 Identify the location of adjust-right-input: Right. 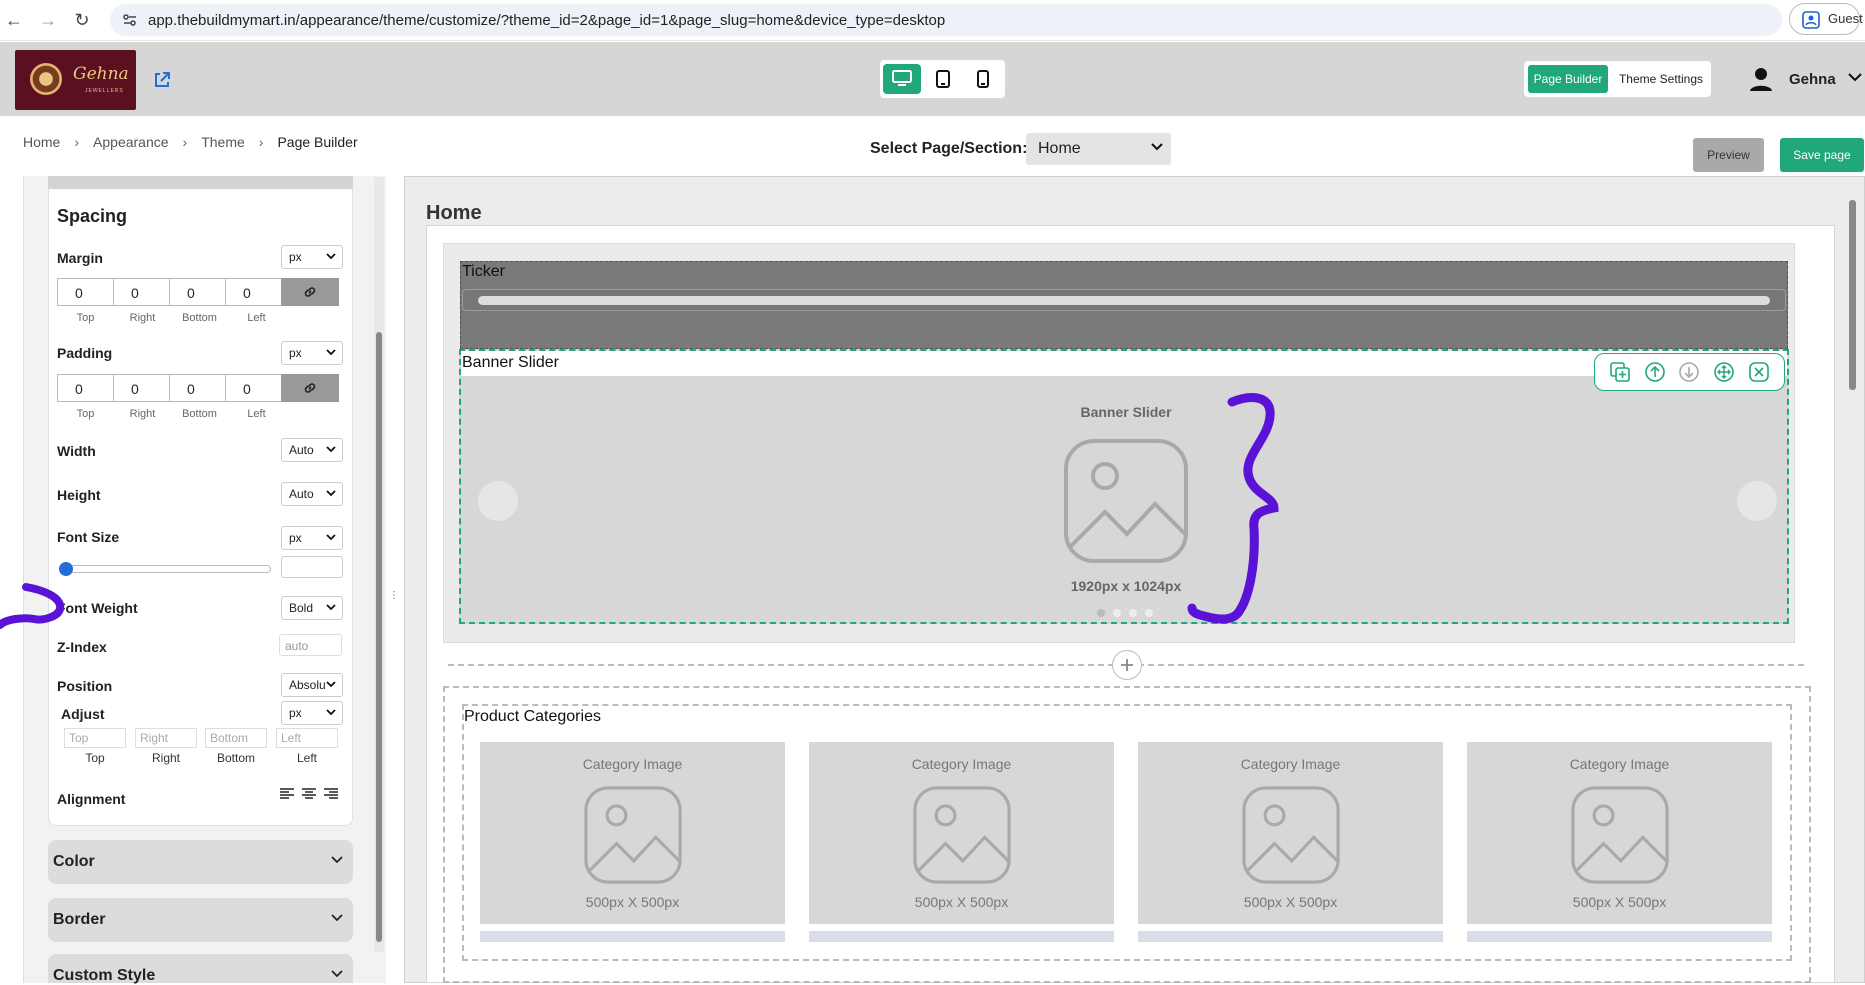
(166, 738).